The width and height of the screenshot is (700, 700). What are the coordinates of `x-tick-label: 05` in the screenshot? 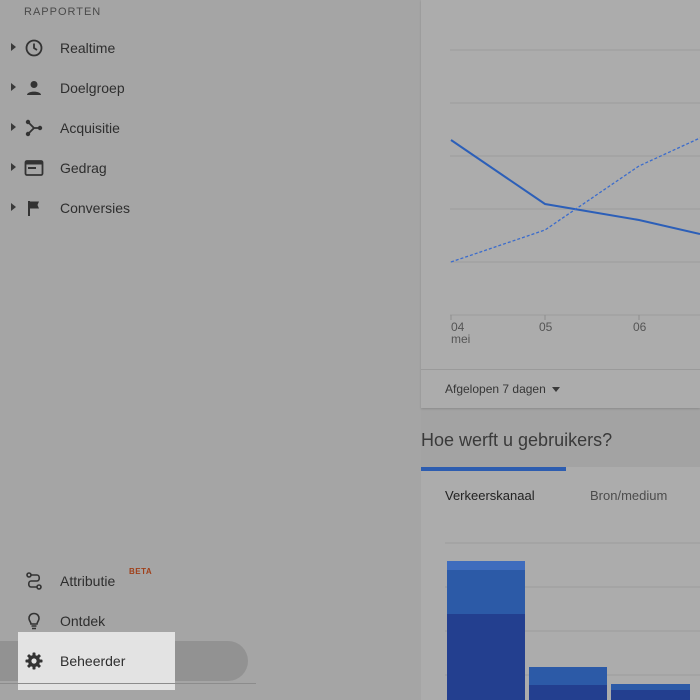 It's located at (546, 327).